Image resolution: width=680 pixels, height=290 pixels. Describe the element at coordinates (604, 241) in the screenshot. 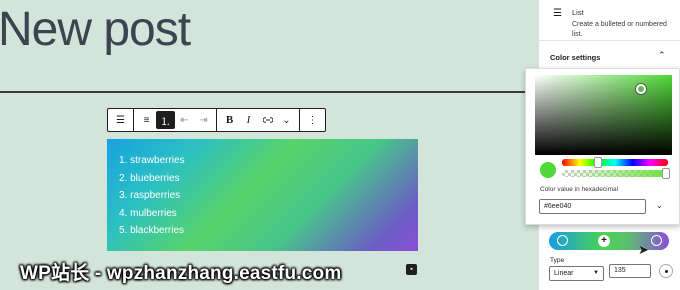

I see `add-stop-button: +` at that location.